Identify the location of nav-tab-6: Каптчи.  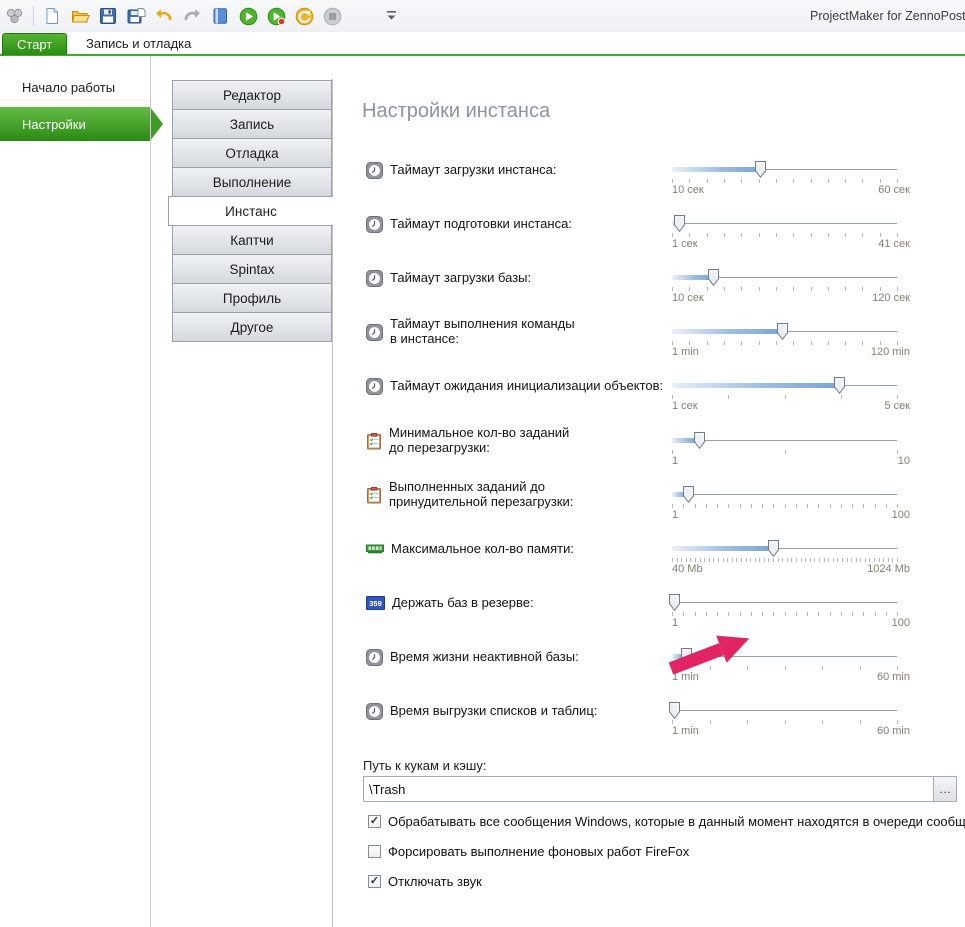
(252, 240).